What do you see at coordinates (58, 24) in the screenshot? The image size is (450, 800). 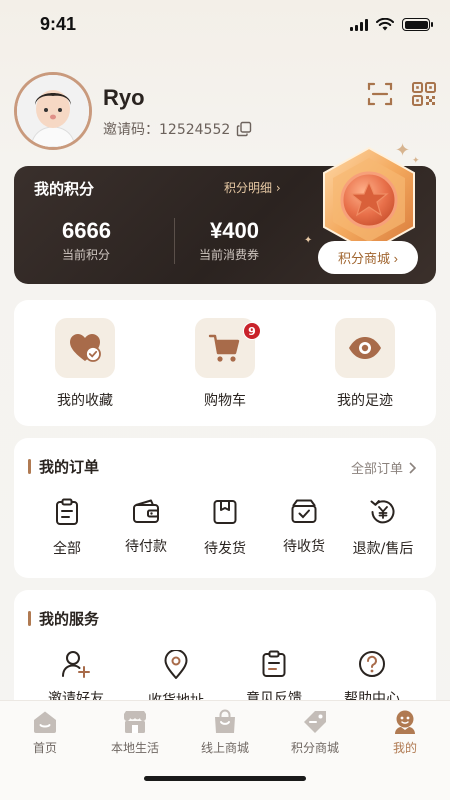 I see `status-time: 9:41` at bounding box center [58, 24].